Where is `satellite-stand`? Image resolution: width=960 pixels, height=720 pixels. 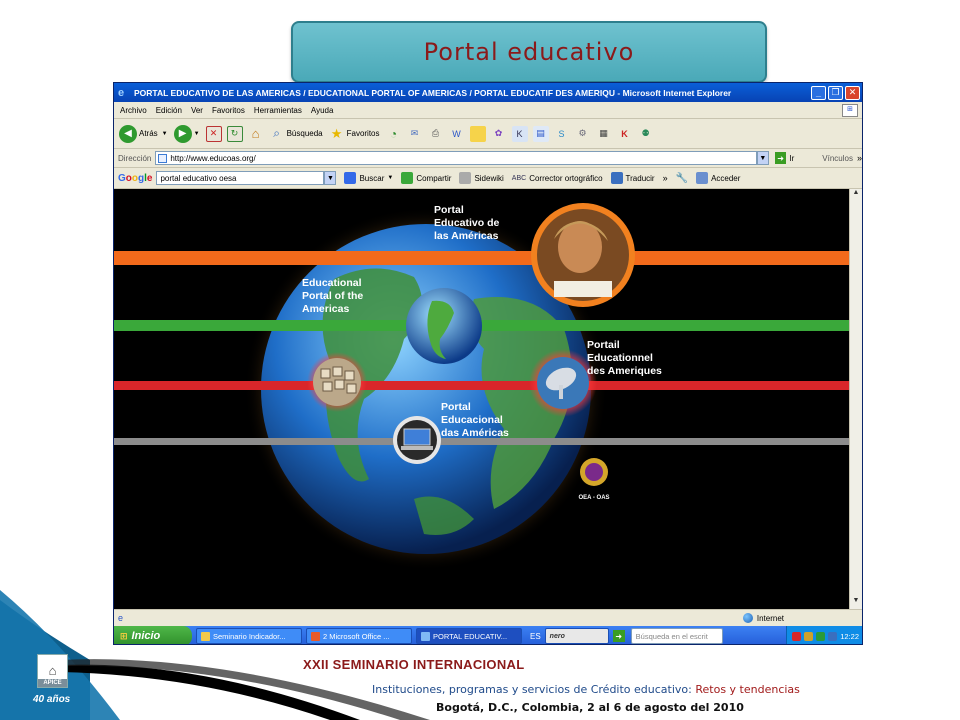 satellite-stand is located at coordinates (561, 392).